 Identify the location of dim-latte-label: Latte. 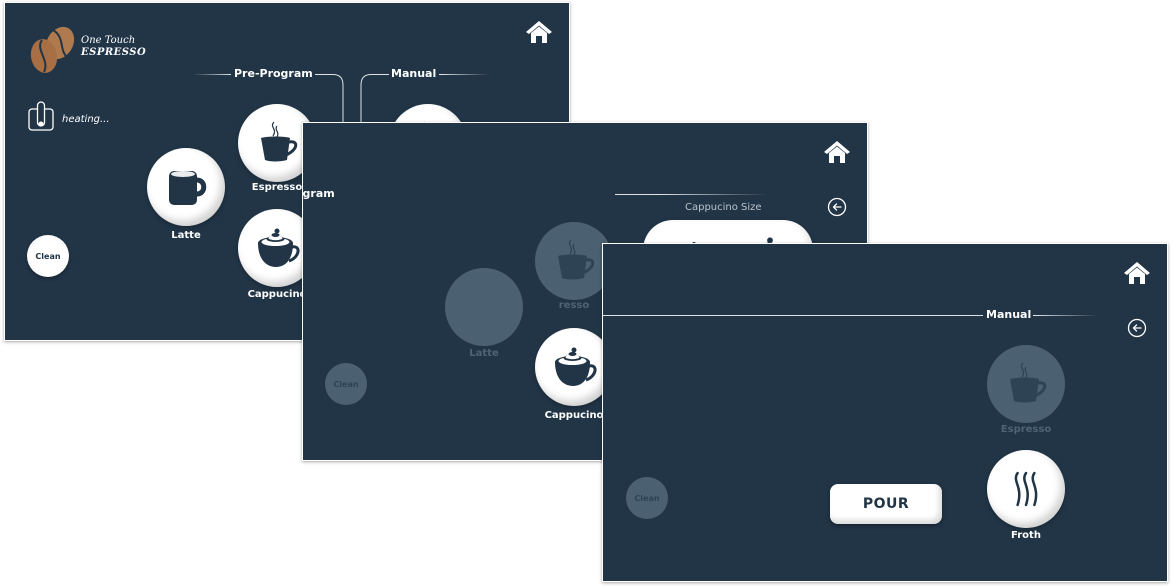
(484, 353).